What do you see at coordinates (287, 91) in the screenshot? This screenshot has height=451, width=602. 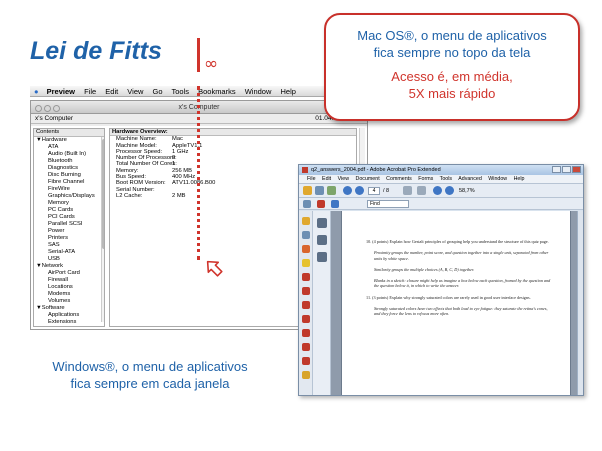 I see `mac-menu-help: Help` at bounding box center [287, 91].